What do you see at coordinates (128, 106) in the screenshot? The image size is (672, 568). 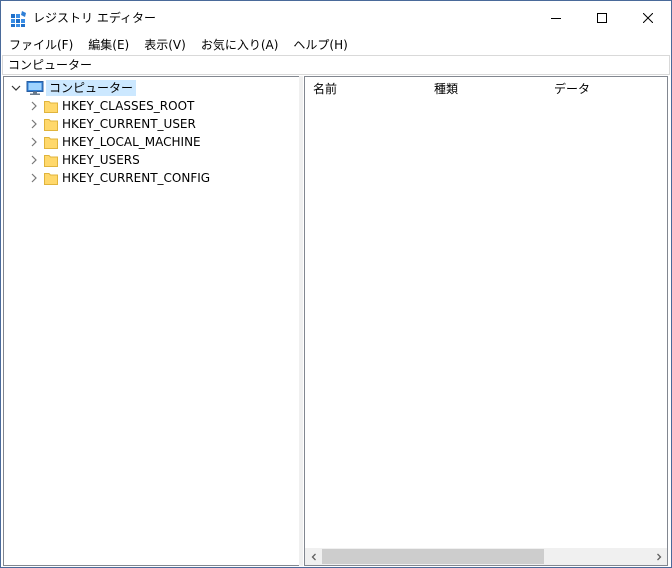 I see `tree-node-label: HKEY_CLASSES_ROOT` at bounding box center [128, 106].